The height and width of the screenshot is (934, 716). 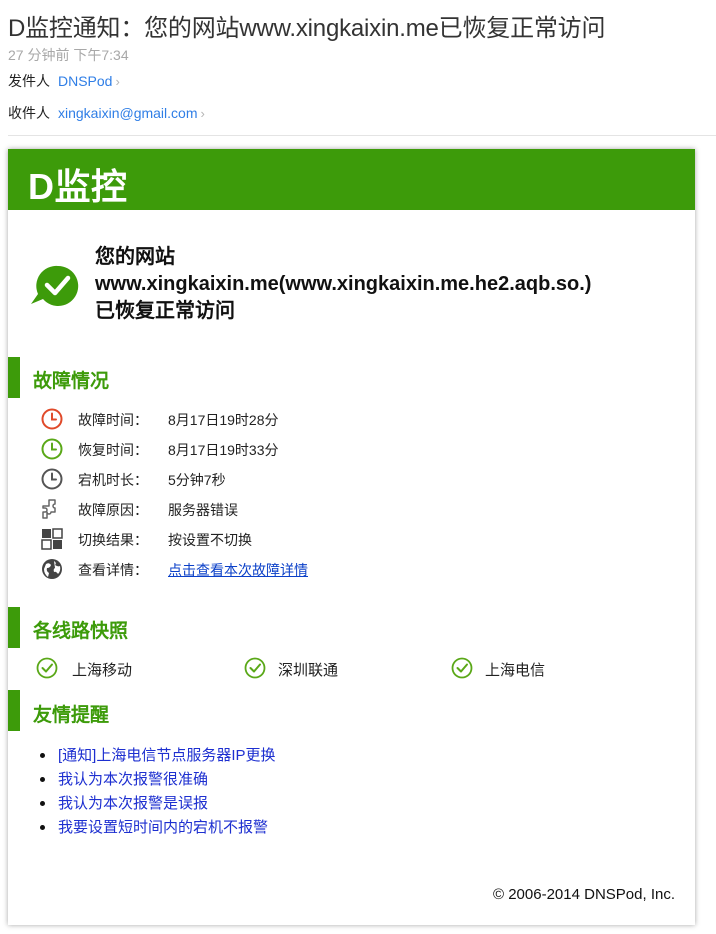 I want to click on line-name: 上海移动, so click(x=102, y=670).